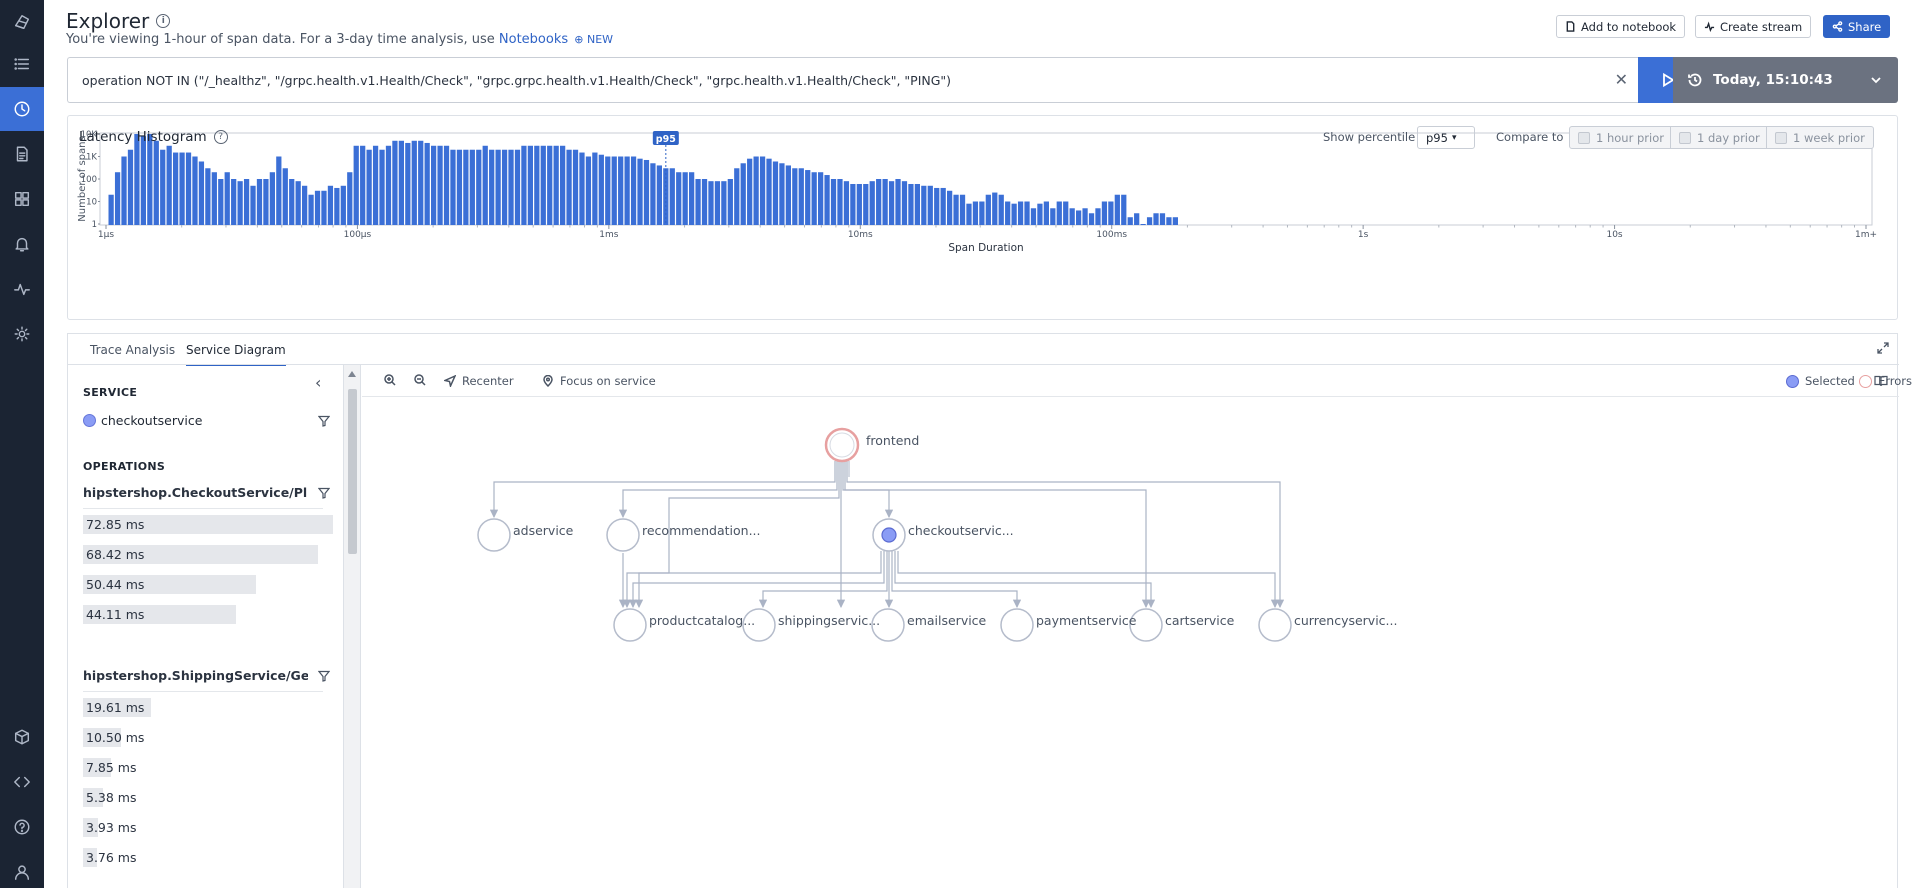 The image size is (1914, 888). What do you see at coordinates (1753, 26) in the screenshot?
I see `create-stream-button: Create stream` at bounding box center [1753, 26].